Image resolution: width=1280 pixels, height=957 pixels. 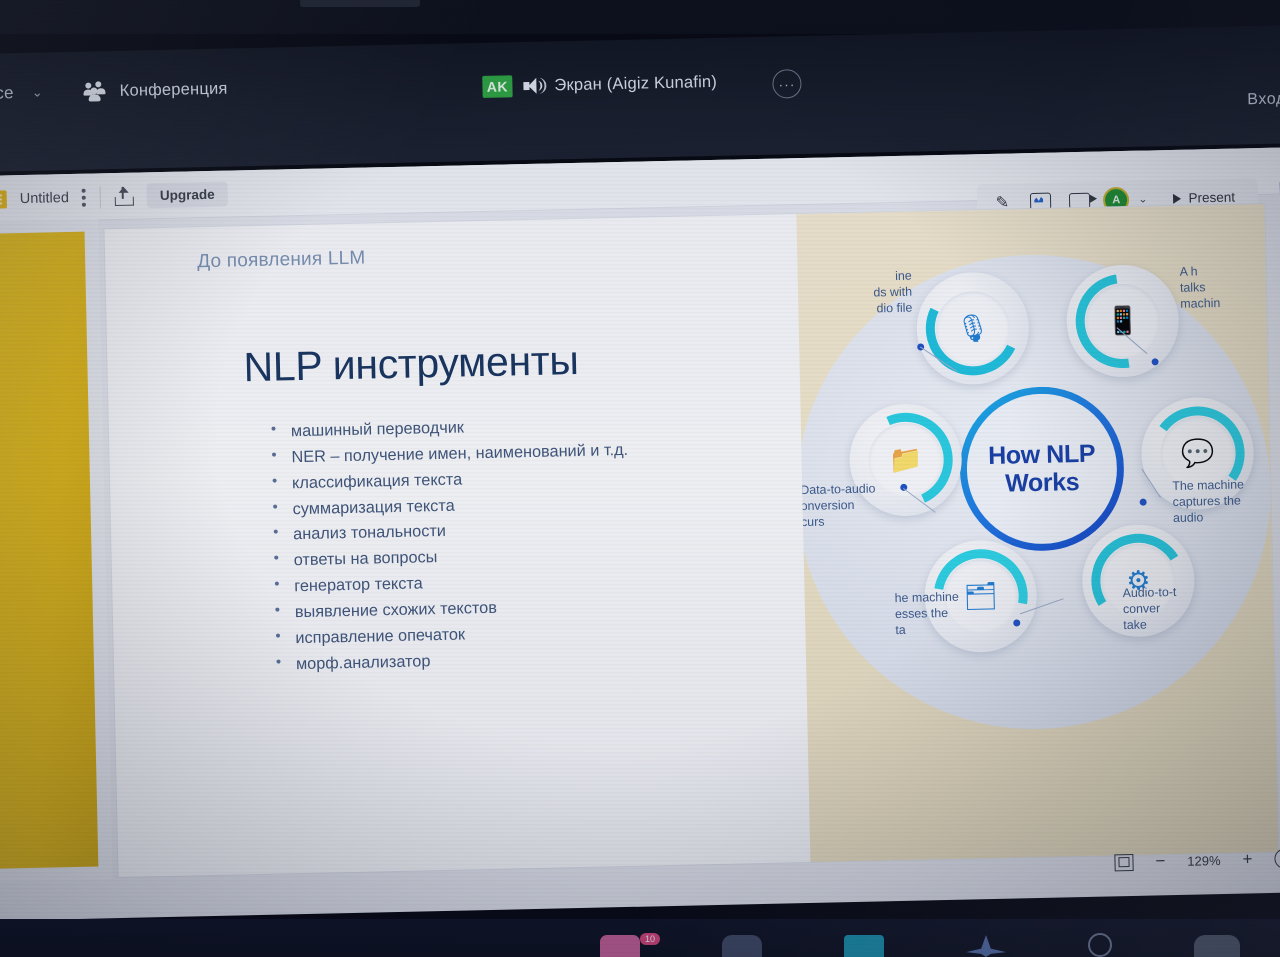 I want to click on play-triangle-icon, so click(x=1177, y=198).